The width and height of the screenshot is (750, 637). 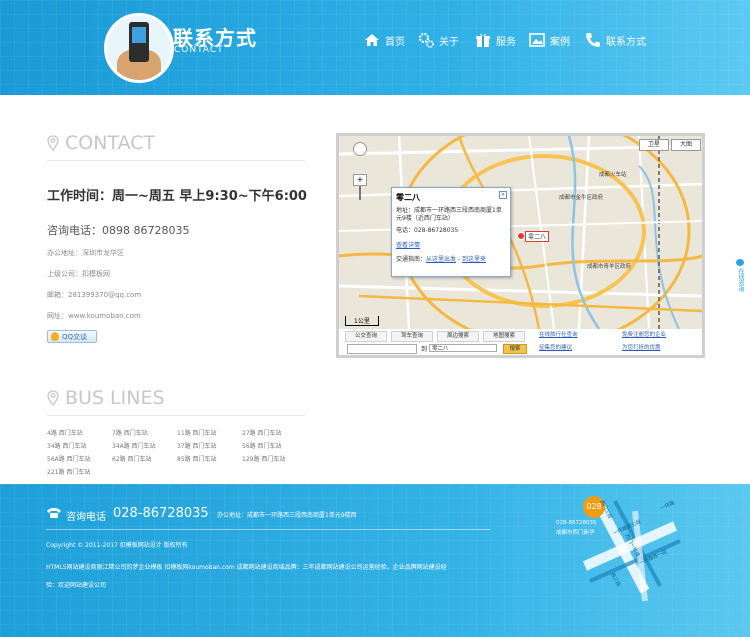 What do you see at coordinates (262, 433) in the screenshot?
I see `bus-line: 27路 西门车站` at bounding box center [262, 433].